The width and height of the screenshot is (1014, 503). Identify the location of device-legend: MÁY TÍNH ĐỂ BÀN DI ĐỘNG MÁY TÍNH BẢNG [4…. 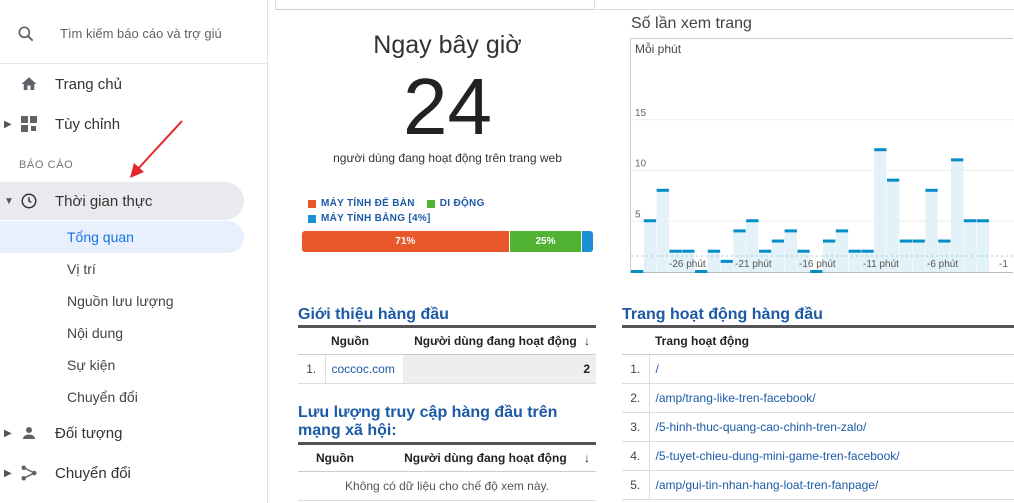
(402, 211).